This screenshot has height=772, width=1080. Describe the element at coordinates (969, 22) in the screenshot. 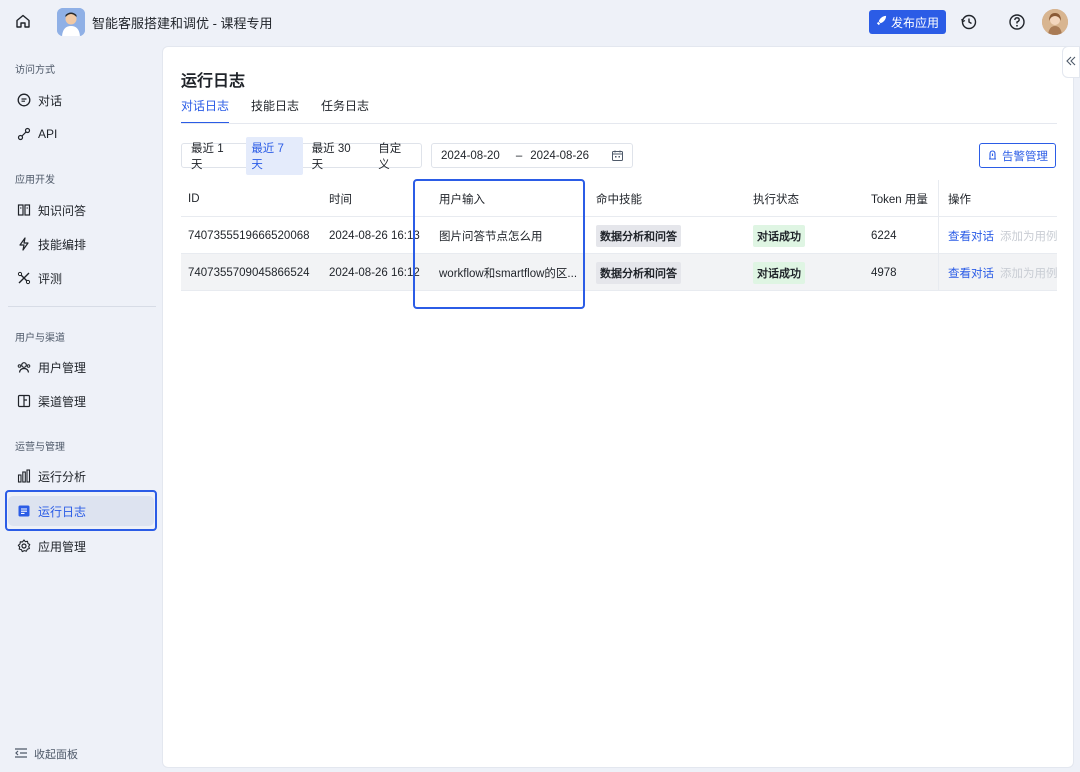

I see `history-icon` at that location.